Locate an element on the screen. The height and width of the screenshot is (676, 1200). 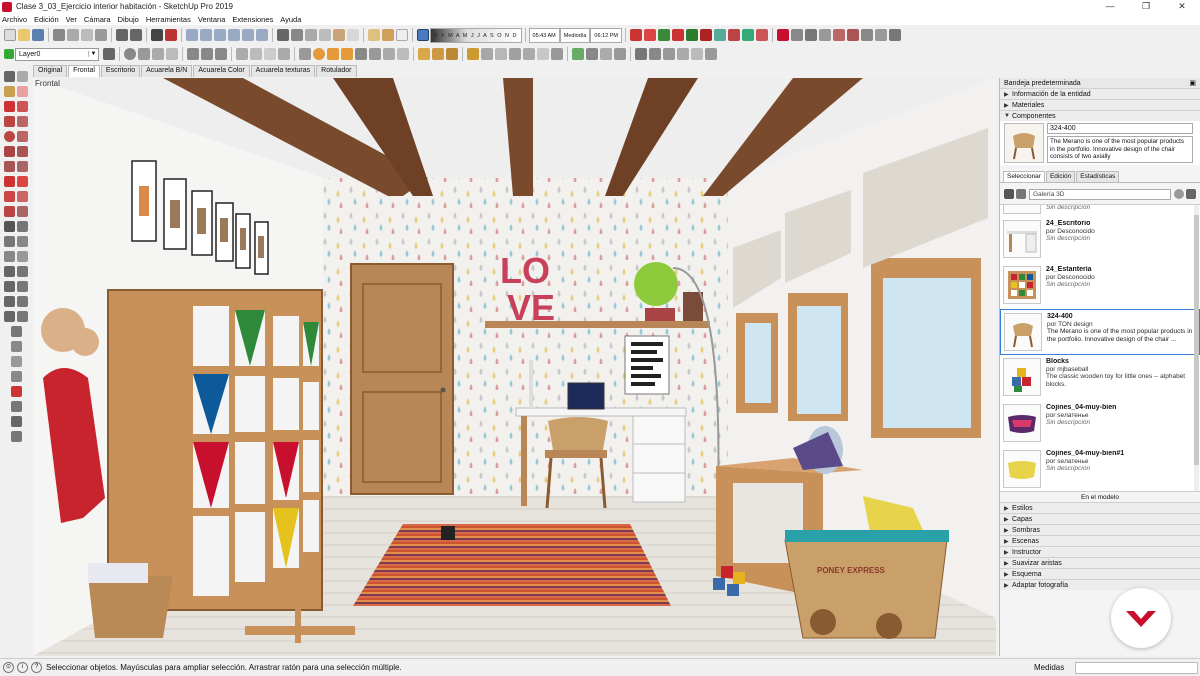
ext-tool-8-icon is located at coordinates (894, 35).